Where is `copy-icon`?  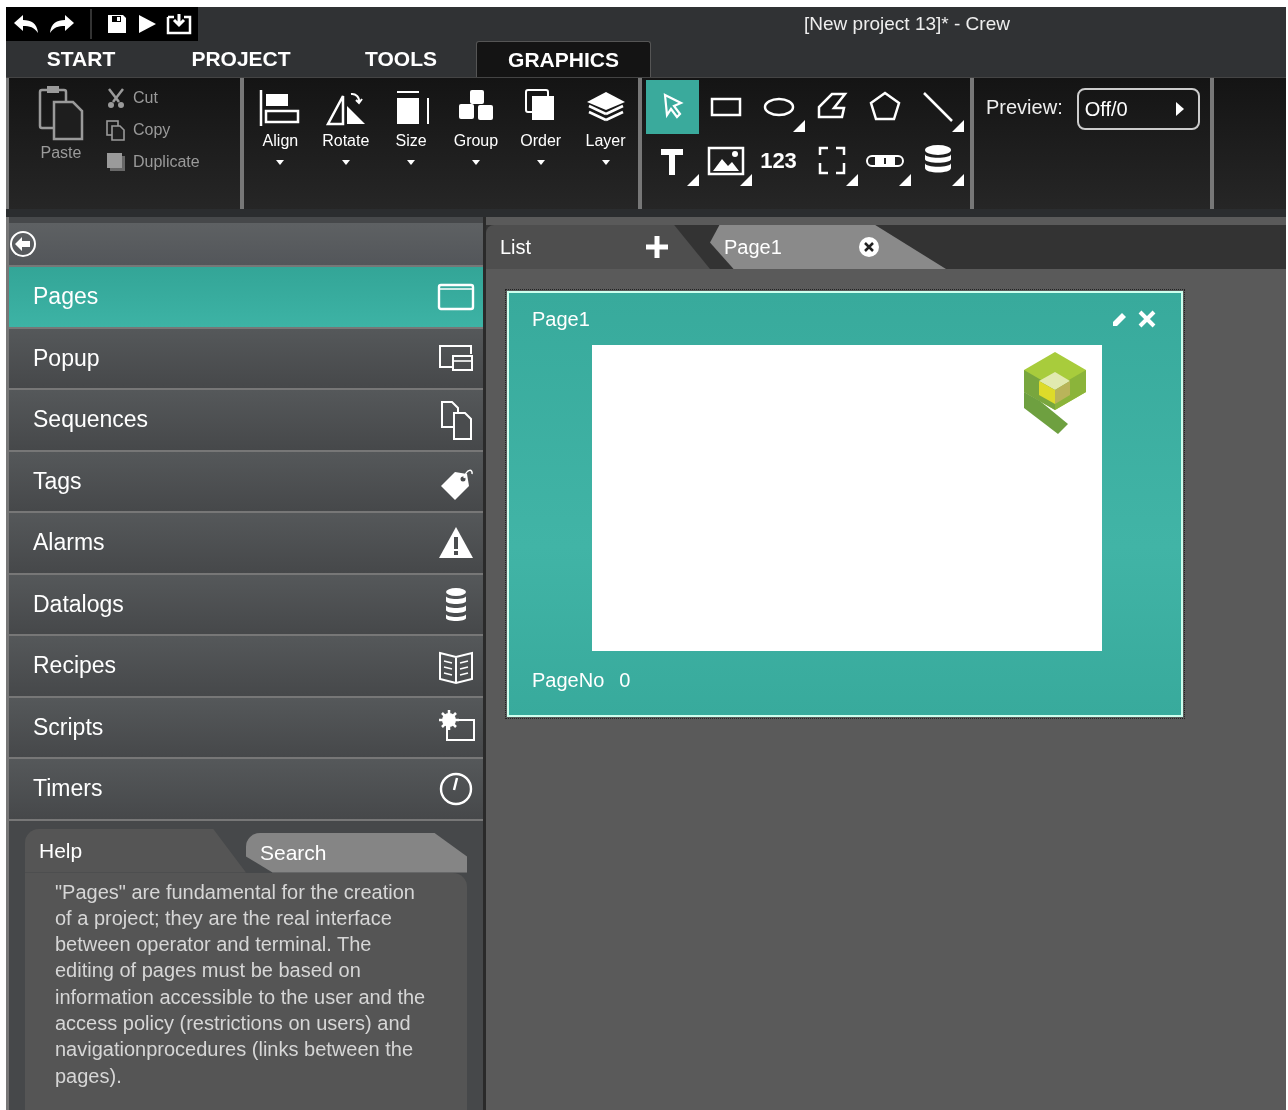
copy-icon is located at coordinates (116, 130).